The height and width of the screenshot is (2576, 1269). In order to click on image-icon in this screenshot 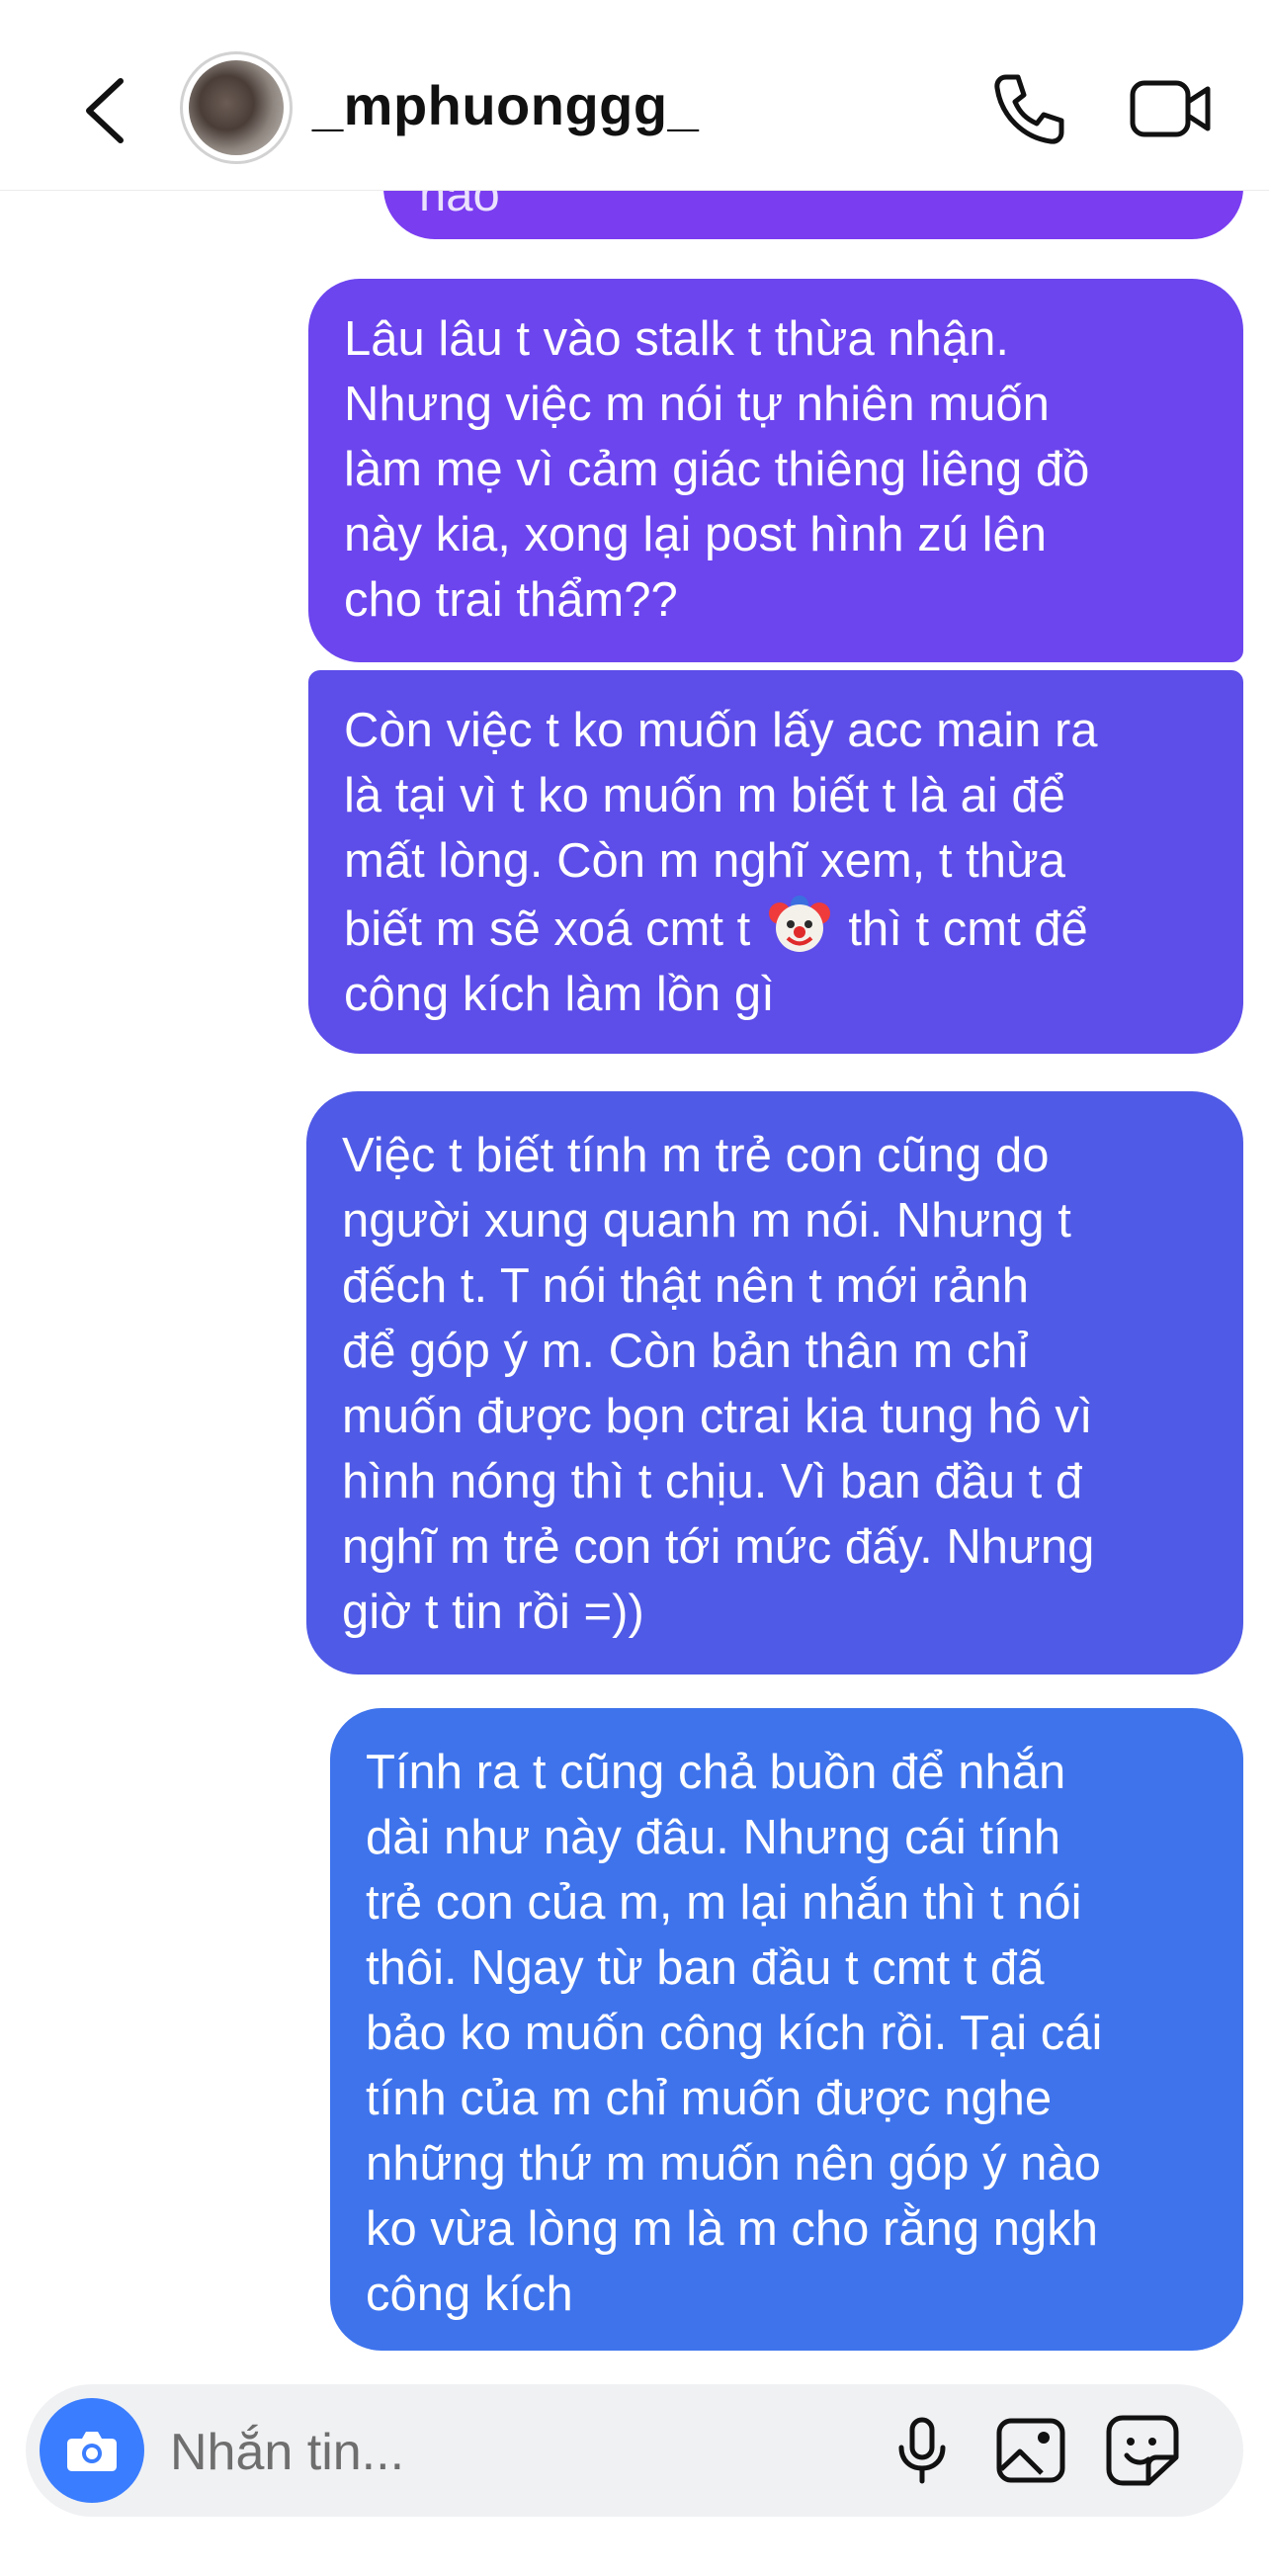, I will do `click(1030, 2450)`.